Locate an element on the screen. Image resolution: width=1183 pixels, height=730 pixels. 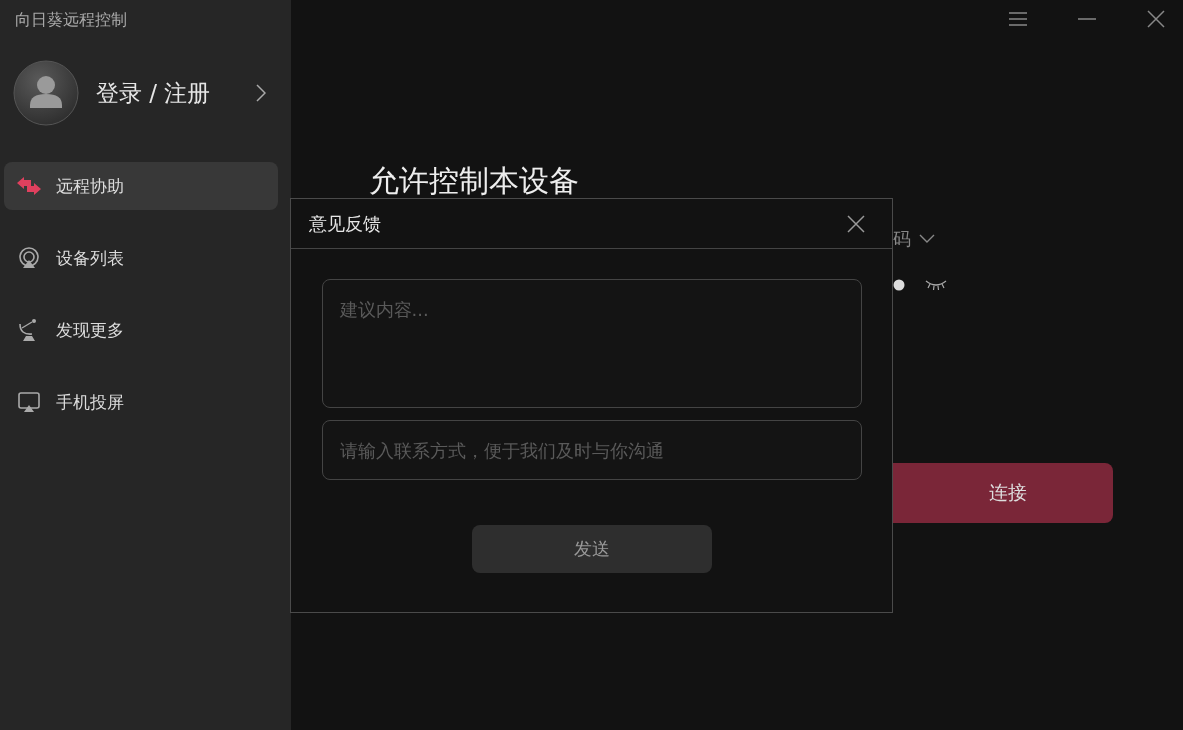
menu-icon is located at coordinates (1018, 19).